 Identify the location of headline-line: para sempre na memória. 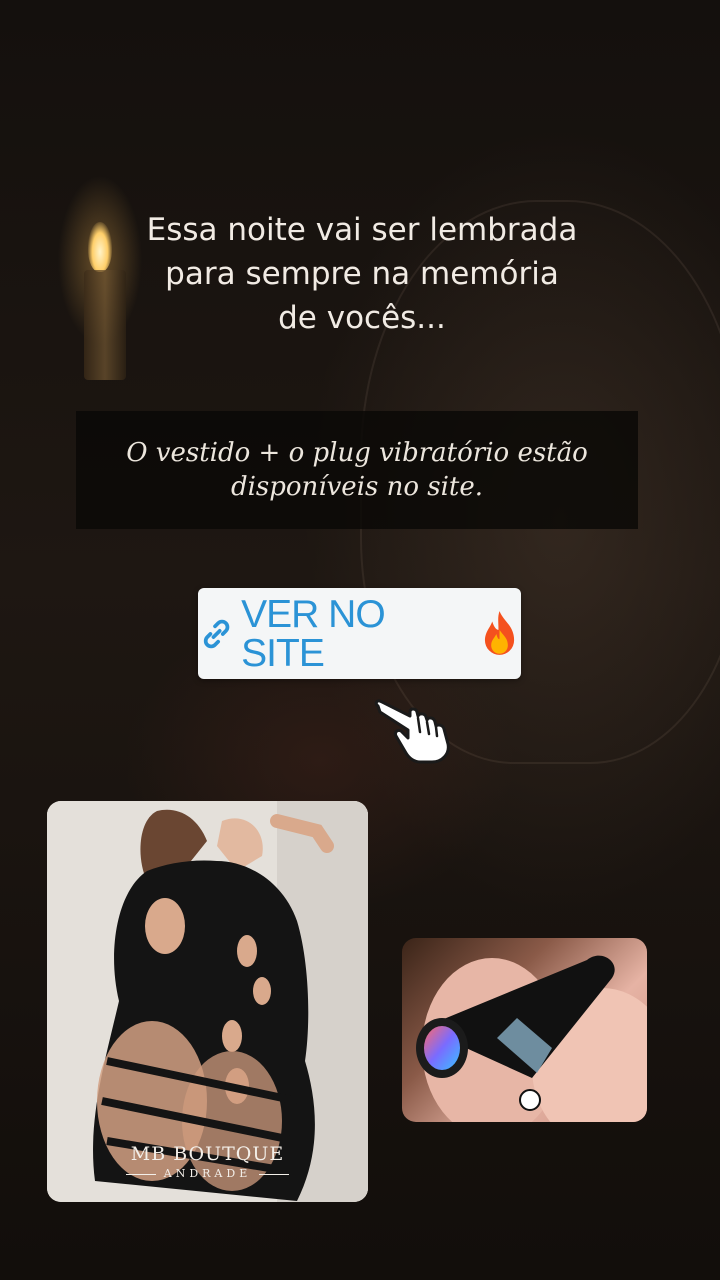
(362, 274).